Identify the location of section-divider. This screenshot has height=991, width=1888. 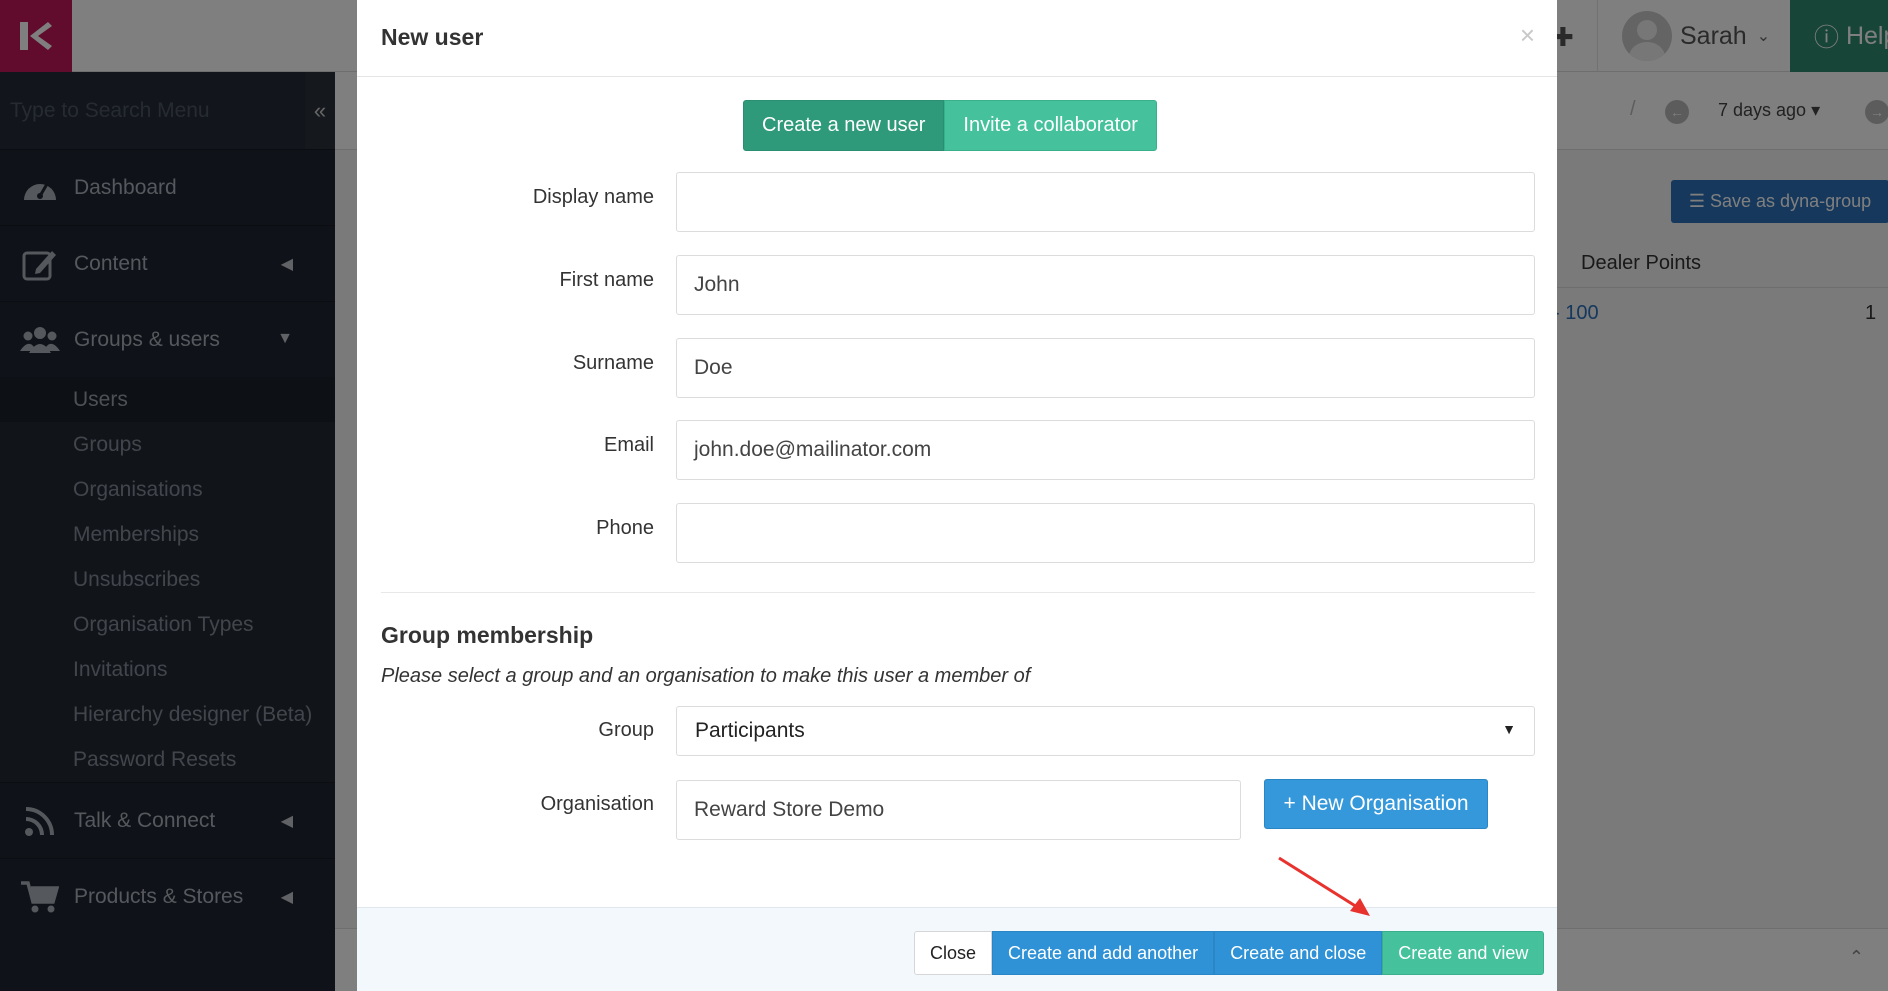
(958, 592).